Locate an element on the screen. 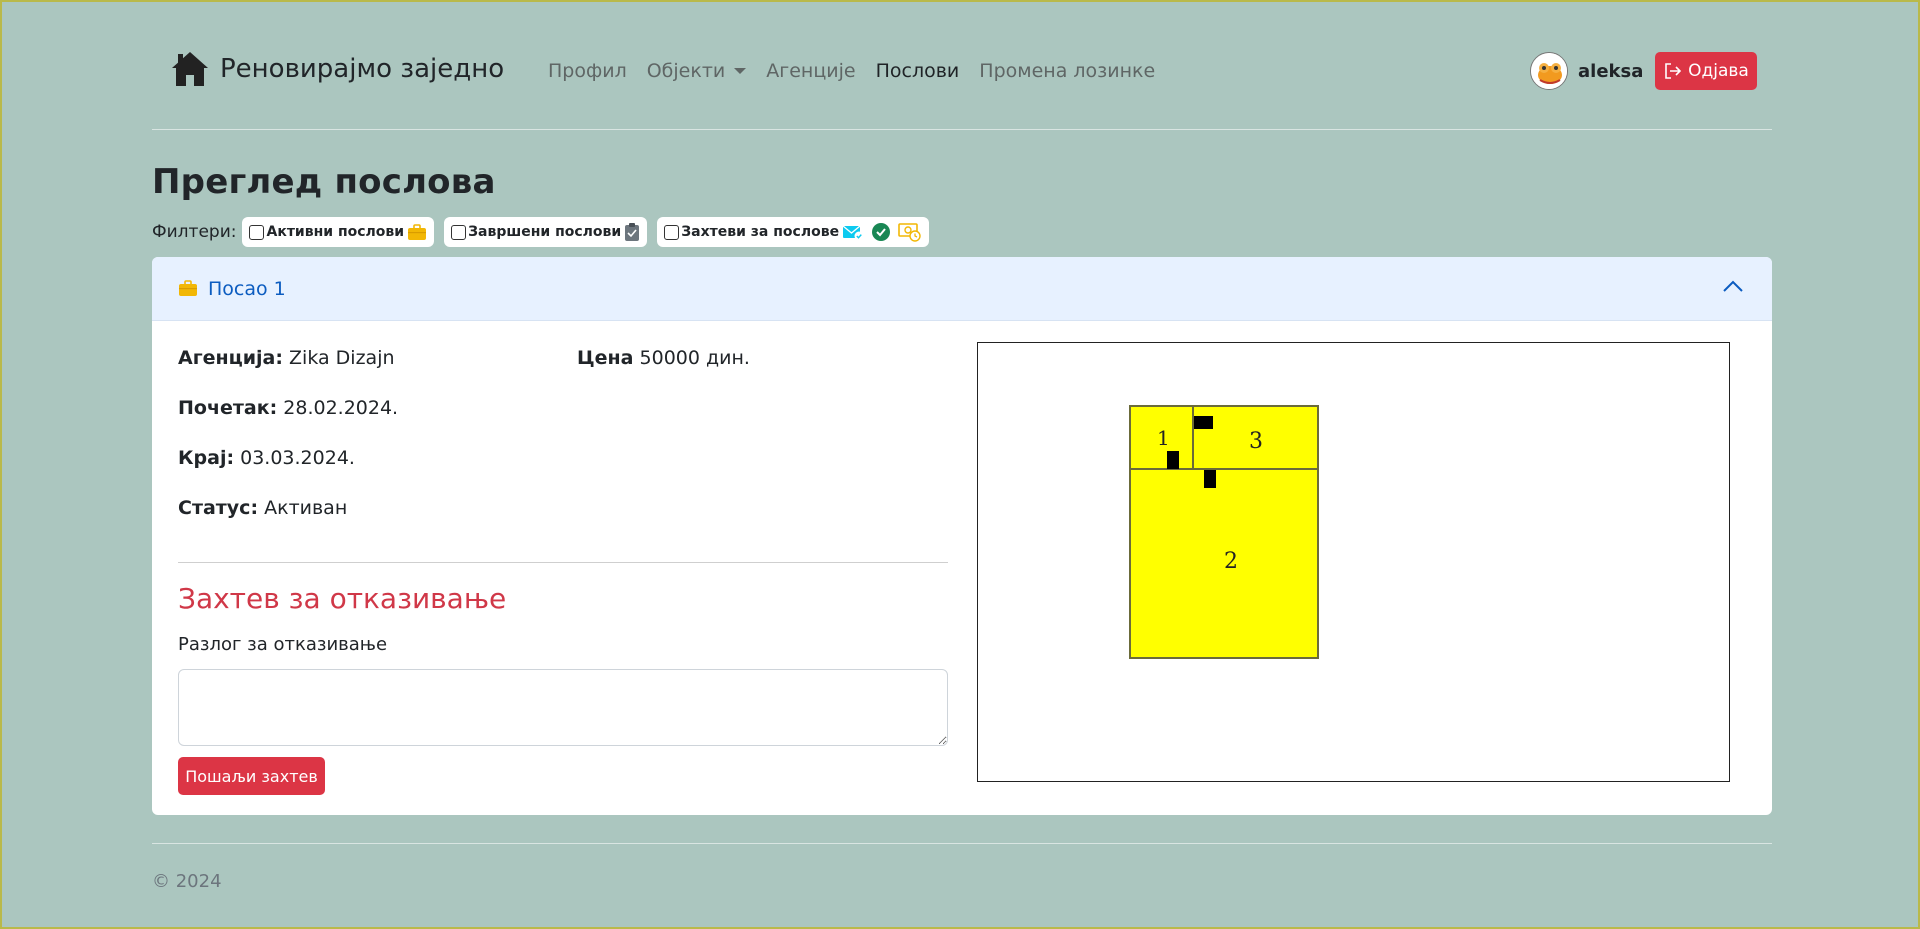 The image size is (1920, 929). send-request-button: Пошаљи захтев is located at coordinates (251, 776).